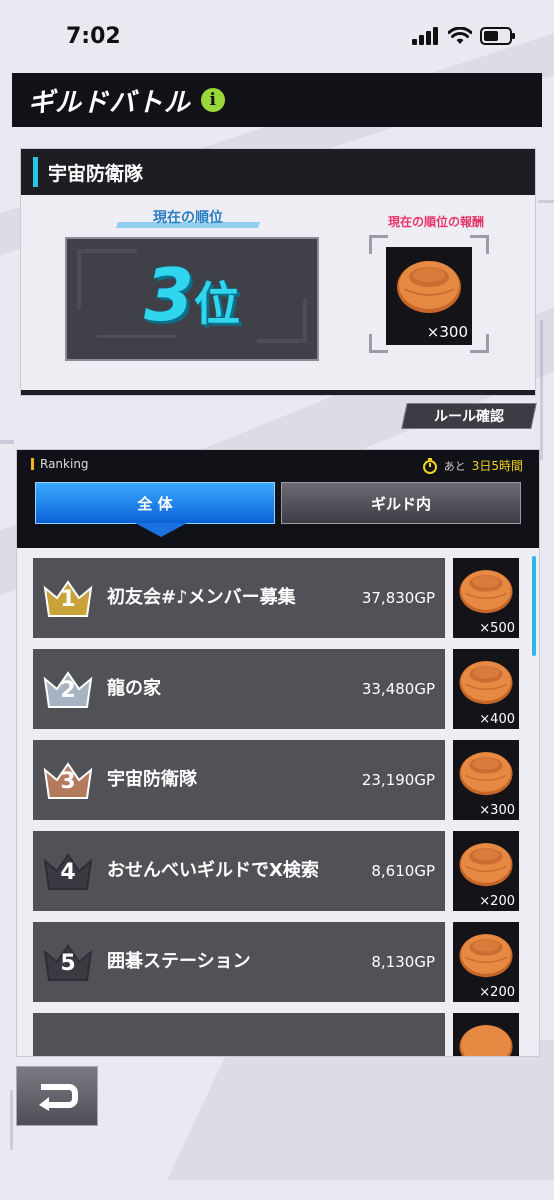 The width and height of the screenshot is (554, 1200). What do you see at coordinates (497, 466) in the screenshot?
I see `time-remaining: 3日5時間` at bounding box center [497, 466].